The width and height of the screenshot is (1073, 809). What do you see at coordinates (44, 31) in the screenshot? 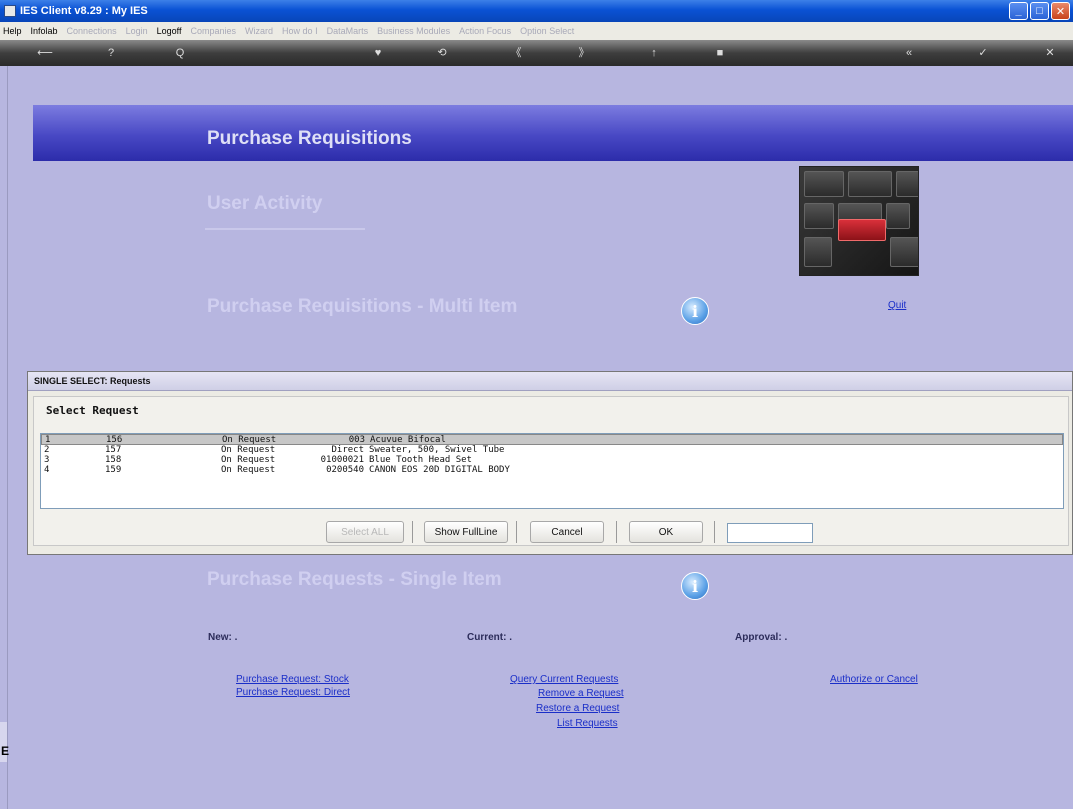
I see `menu-infolab: Infolab` at bounding box center [44, 31].